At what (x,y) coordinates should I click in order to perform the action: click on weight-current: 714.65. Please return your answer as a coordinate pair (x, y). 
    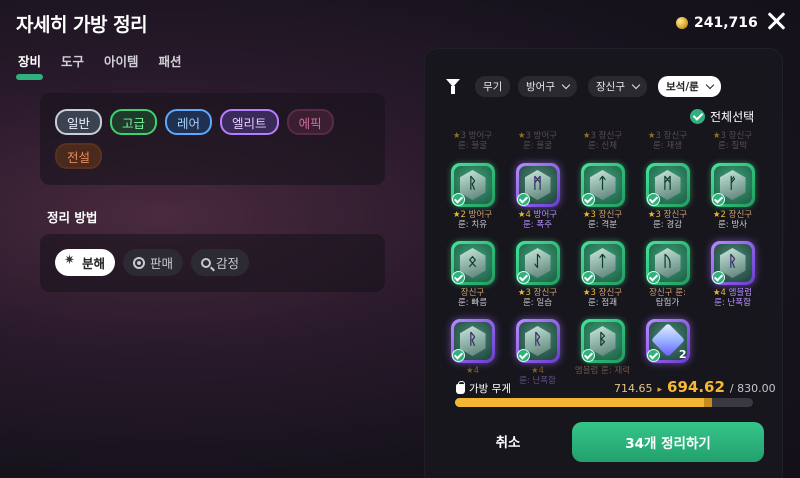
    Looking at the image, I should click on (633, 388).